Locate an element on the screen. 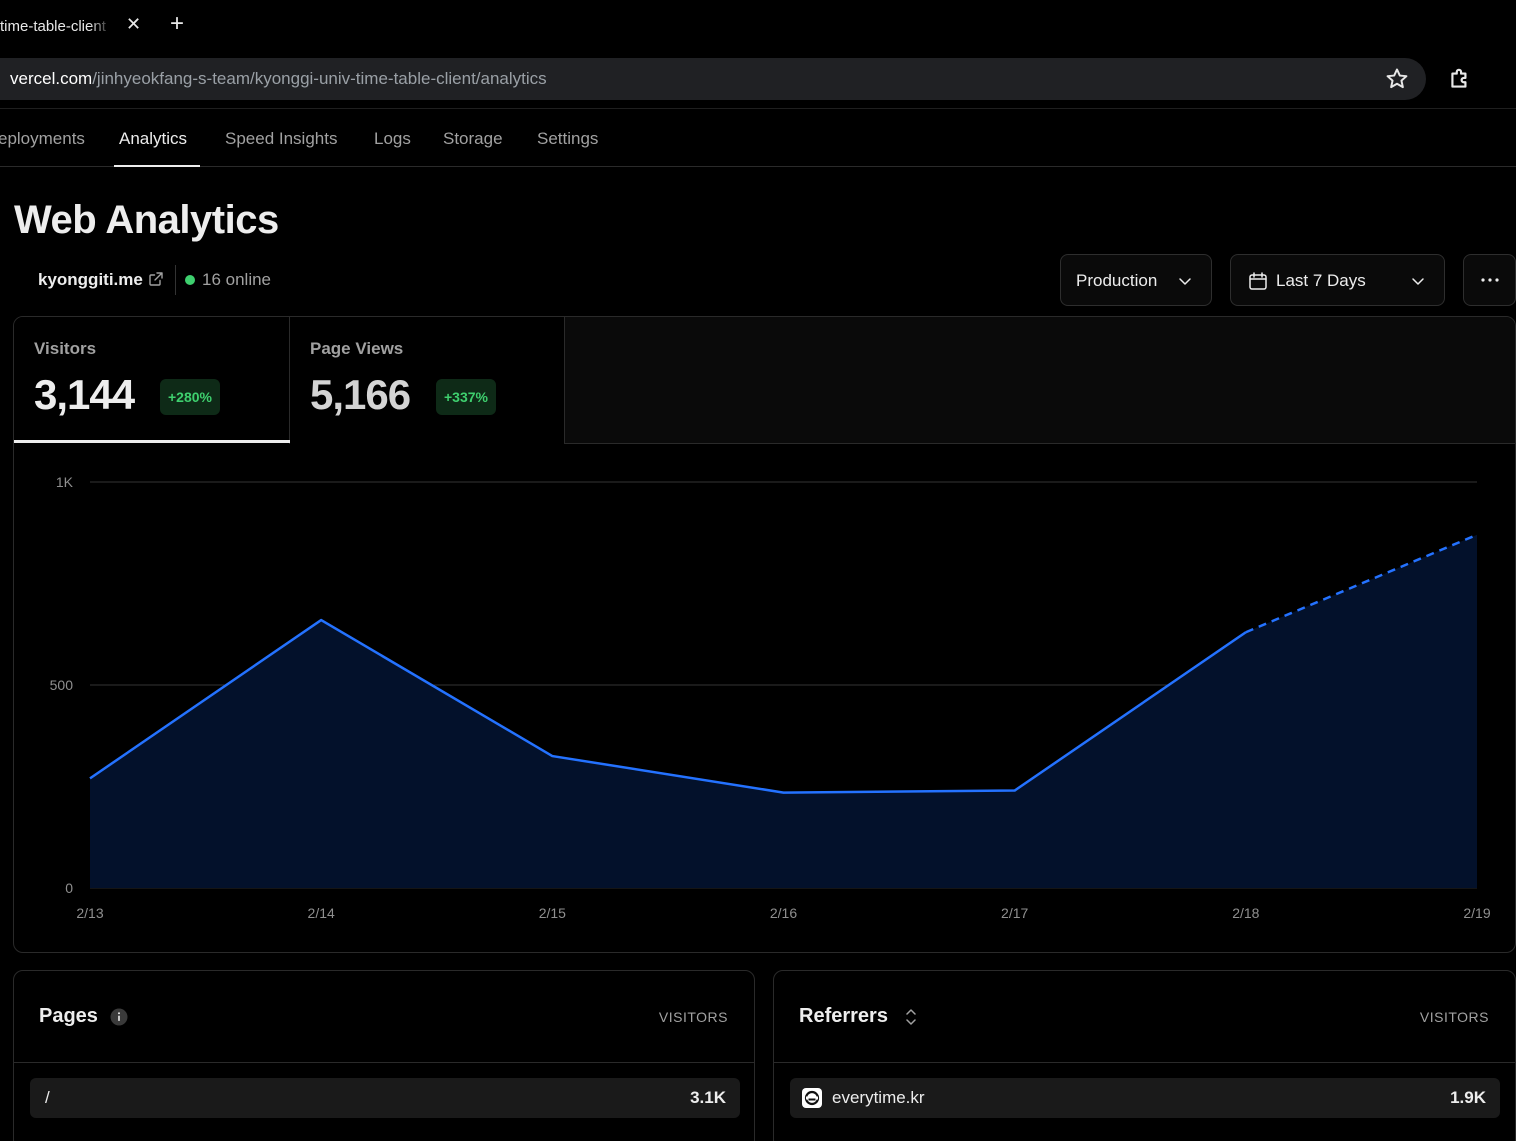 Image resolution: width=1516 pixels, height=1141 pixels. x-tick-label: 2/15 is located at coordinates (552, 913).